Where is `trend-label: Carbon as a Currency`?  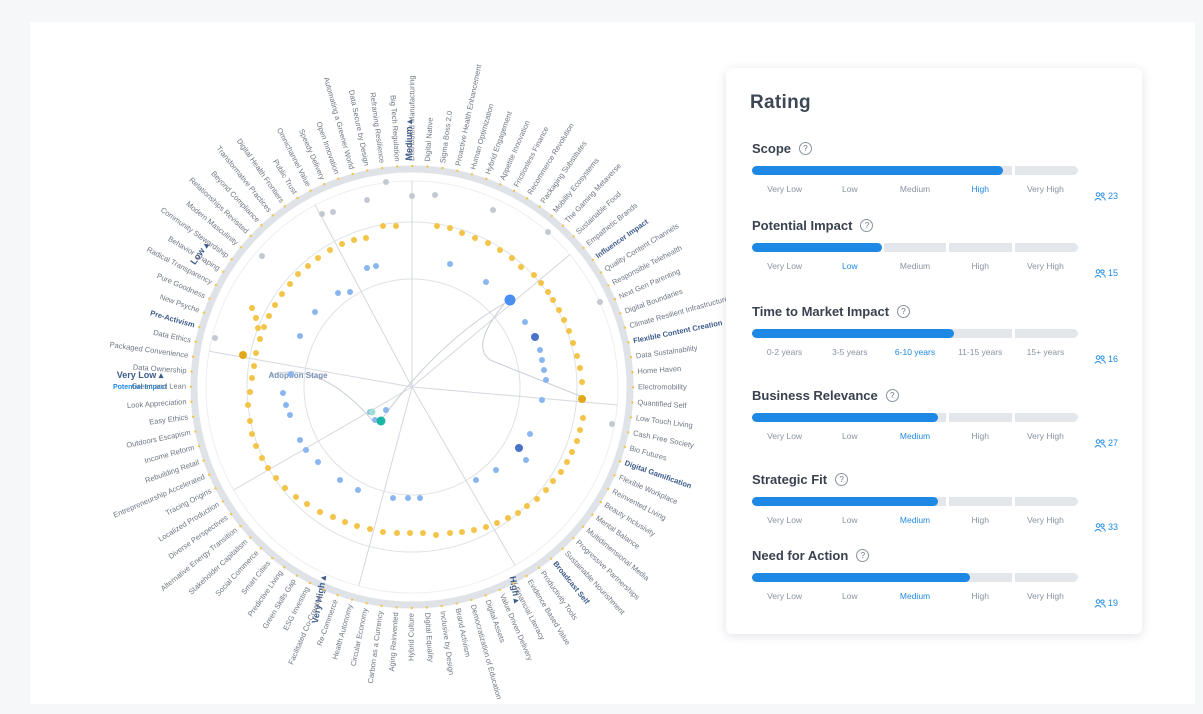
trend-label: Carbon as a Currency is located at coordinates (375, 647).